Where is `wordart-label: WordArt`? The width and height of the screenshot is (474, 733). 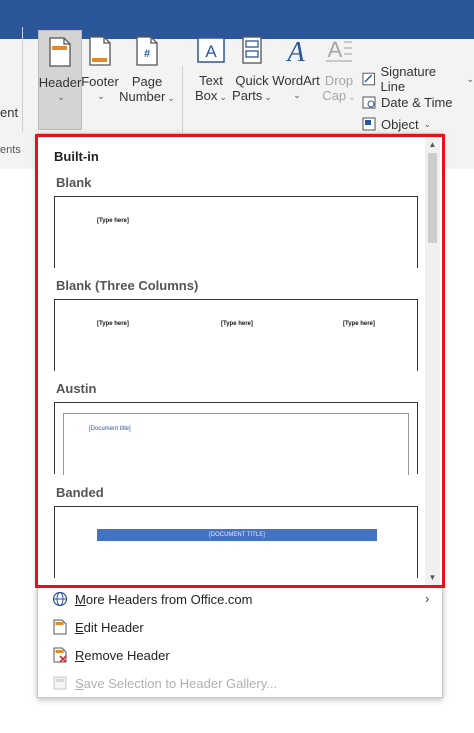
wordart-label: WordArt is located at coordinates (296, 80).